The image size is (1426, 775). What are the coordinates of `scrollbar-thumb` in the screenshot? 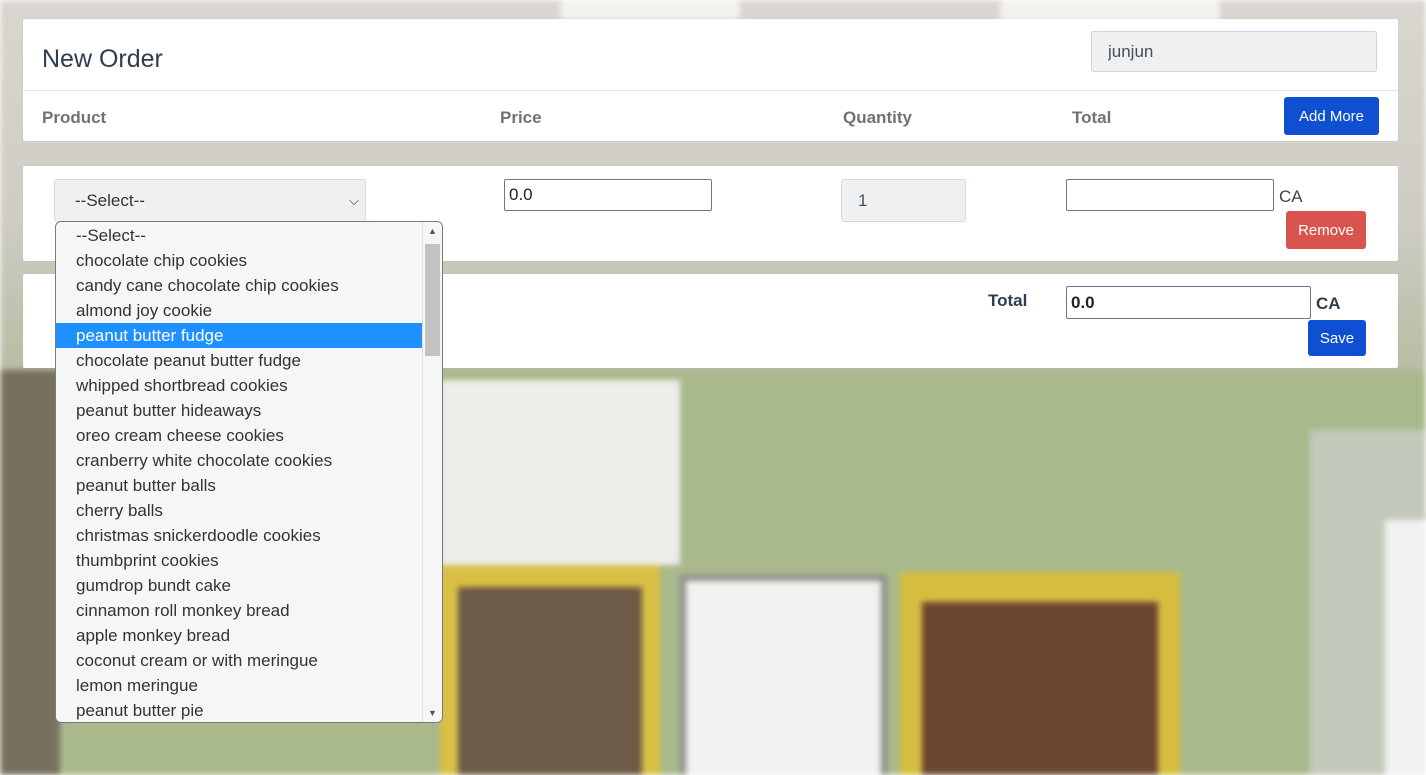 It's located at (432, 300).